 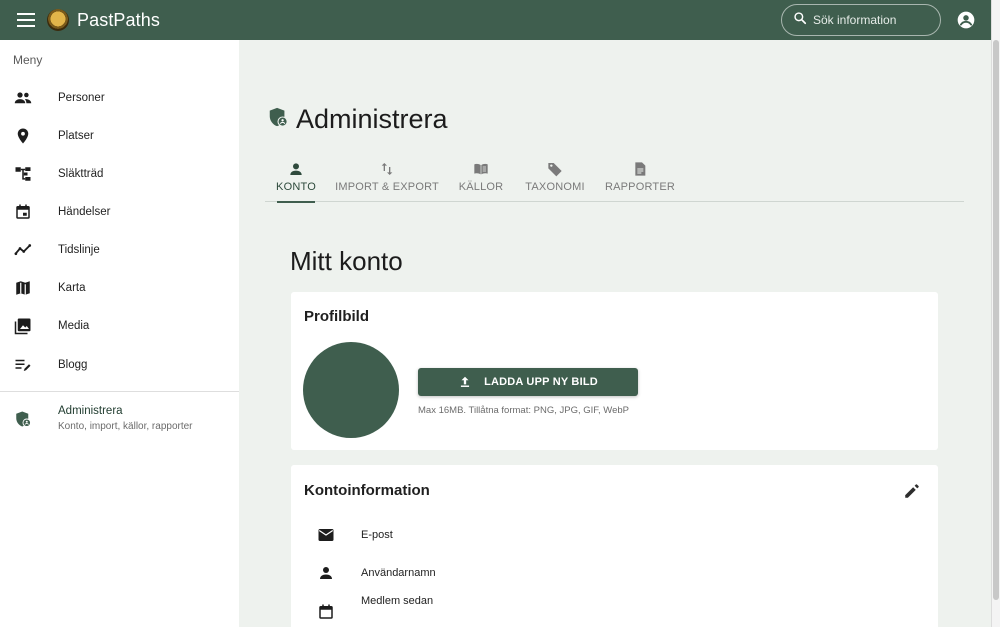 What do you see at coordinates (367, 490) in the screenshot?
I see `card-title: Kontoinformation` at bounding box center [367, 490].